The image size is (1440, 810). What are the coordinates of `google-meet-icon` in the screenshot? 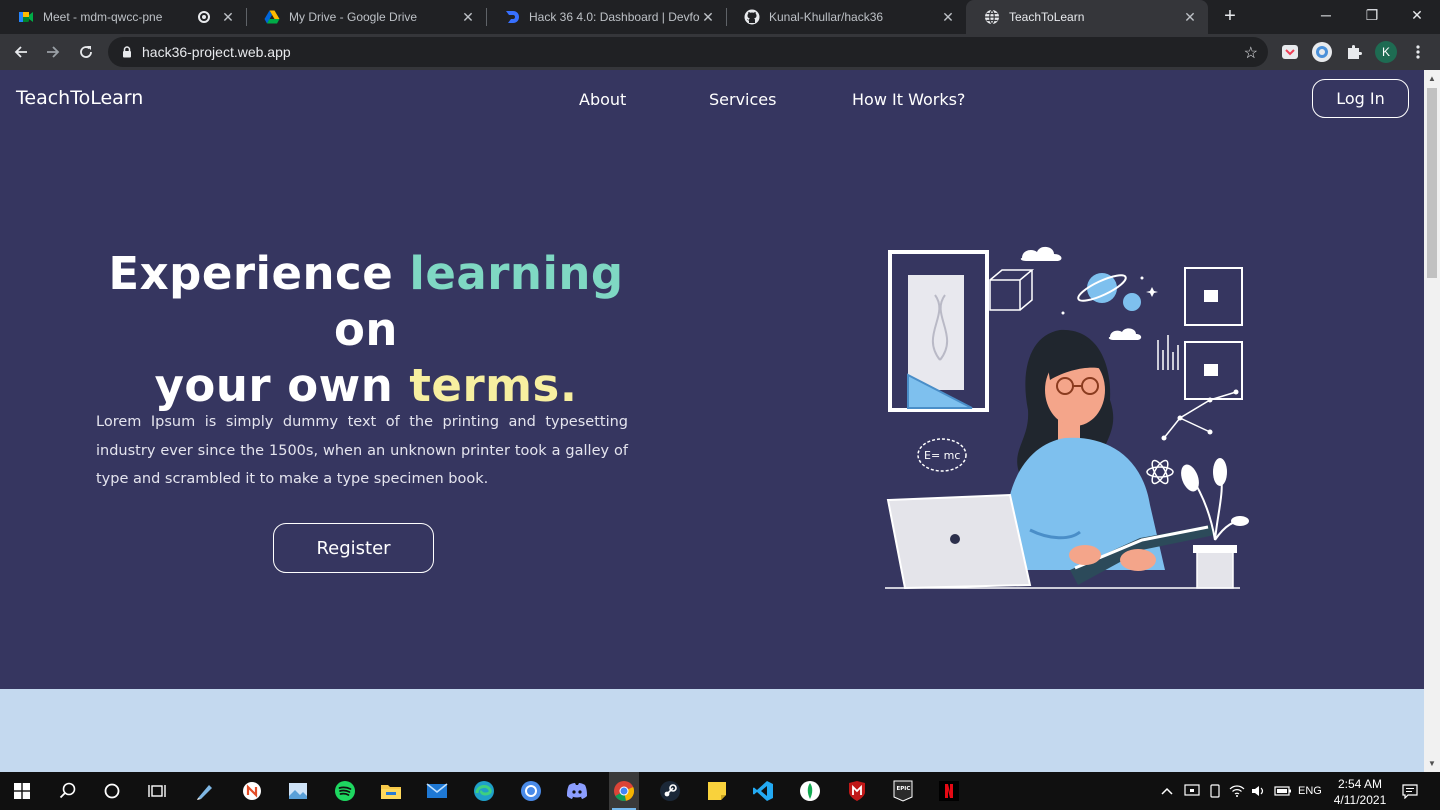 It's located at (26, 17).